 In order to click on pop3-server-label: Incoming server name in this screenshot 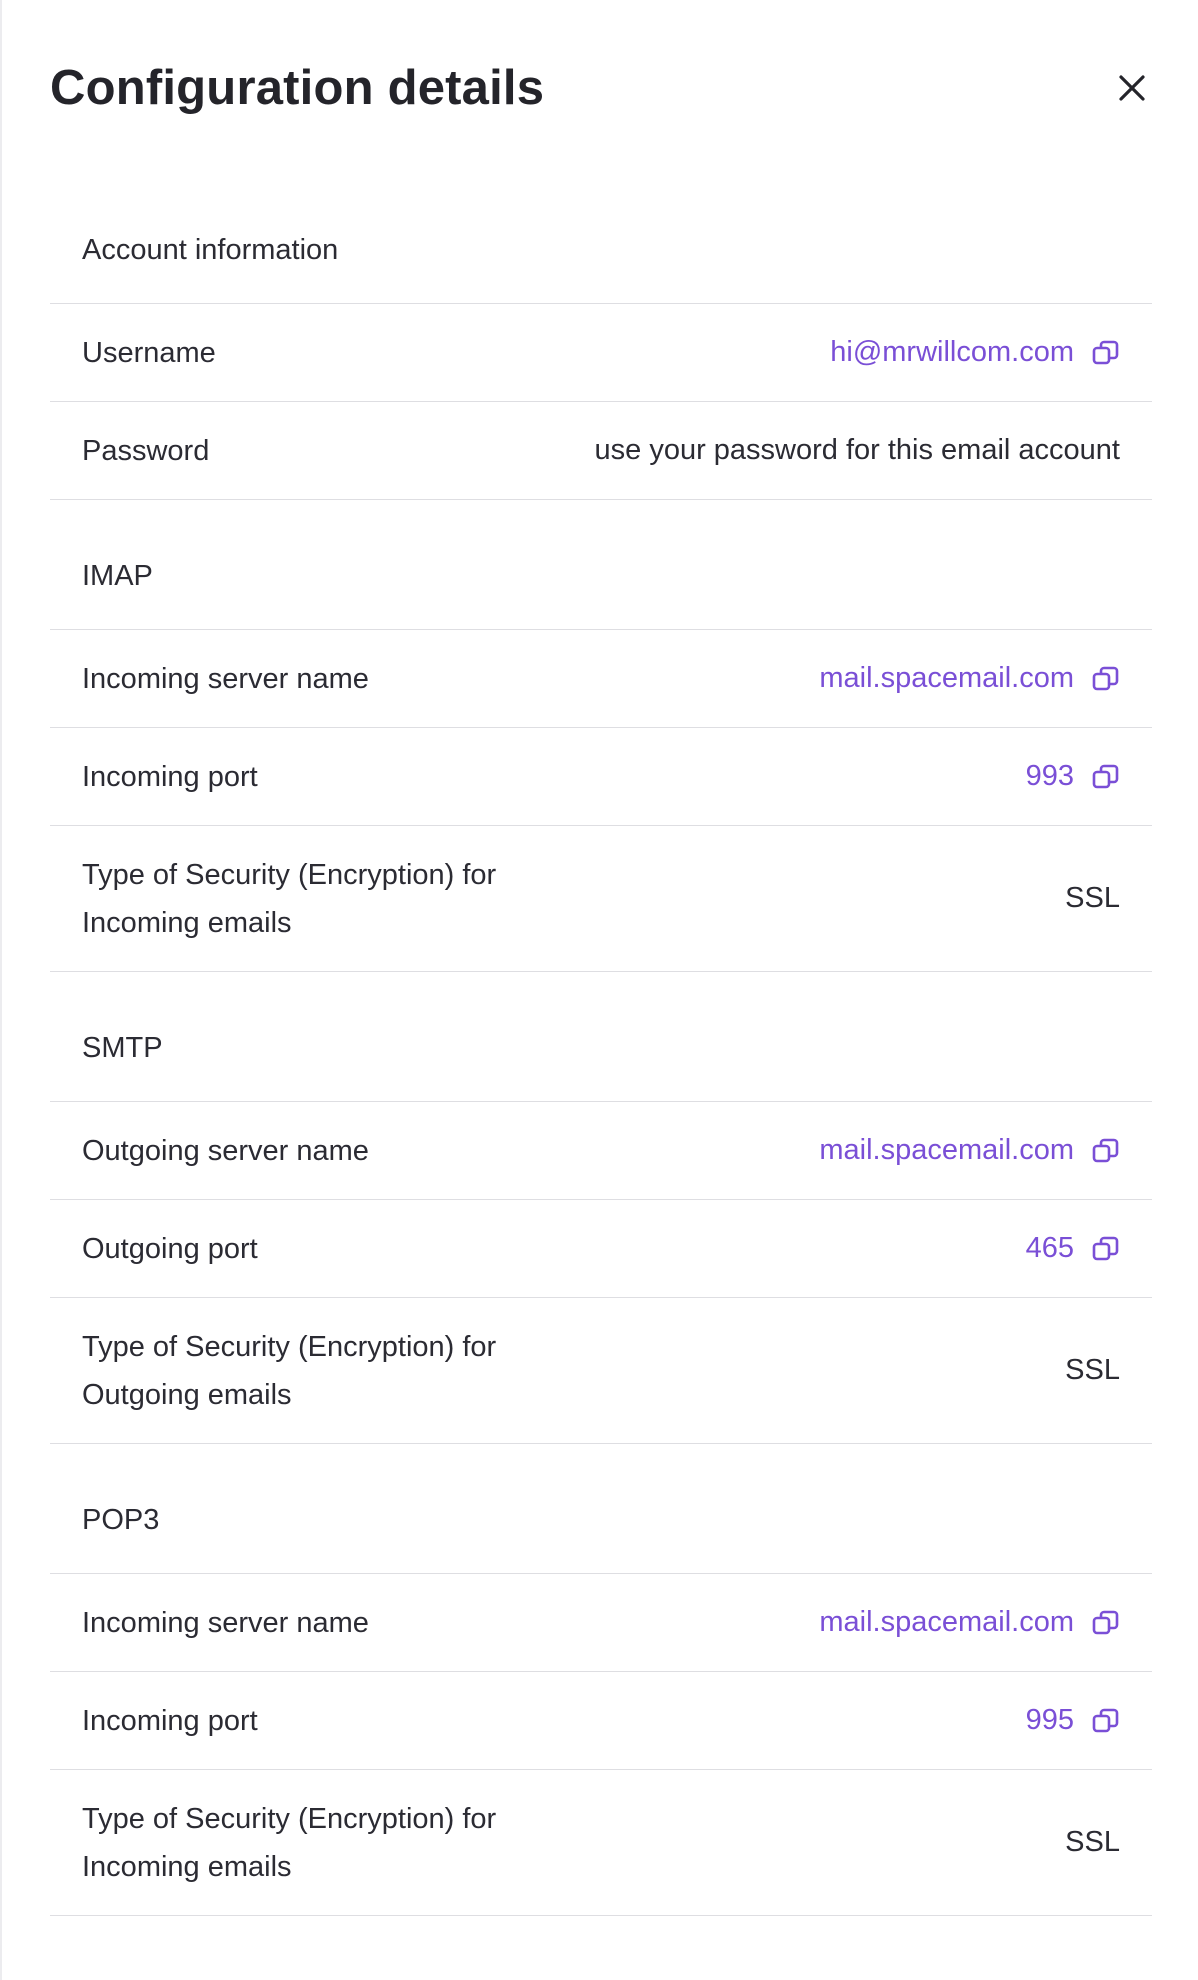, I will do `click(225, 1622)`.